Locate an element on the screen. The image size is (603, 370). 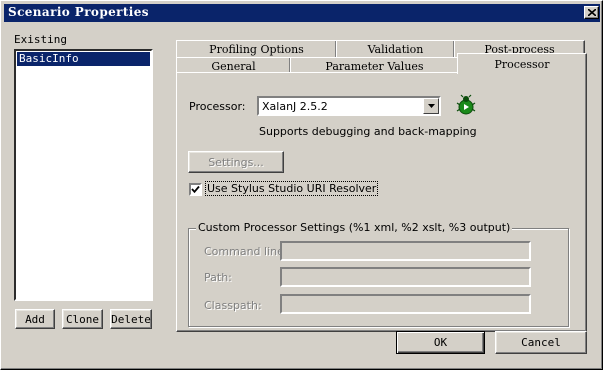
title-bar: Scenario Properties is located at coordinates (302, 13).